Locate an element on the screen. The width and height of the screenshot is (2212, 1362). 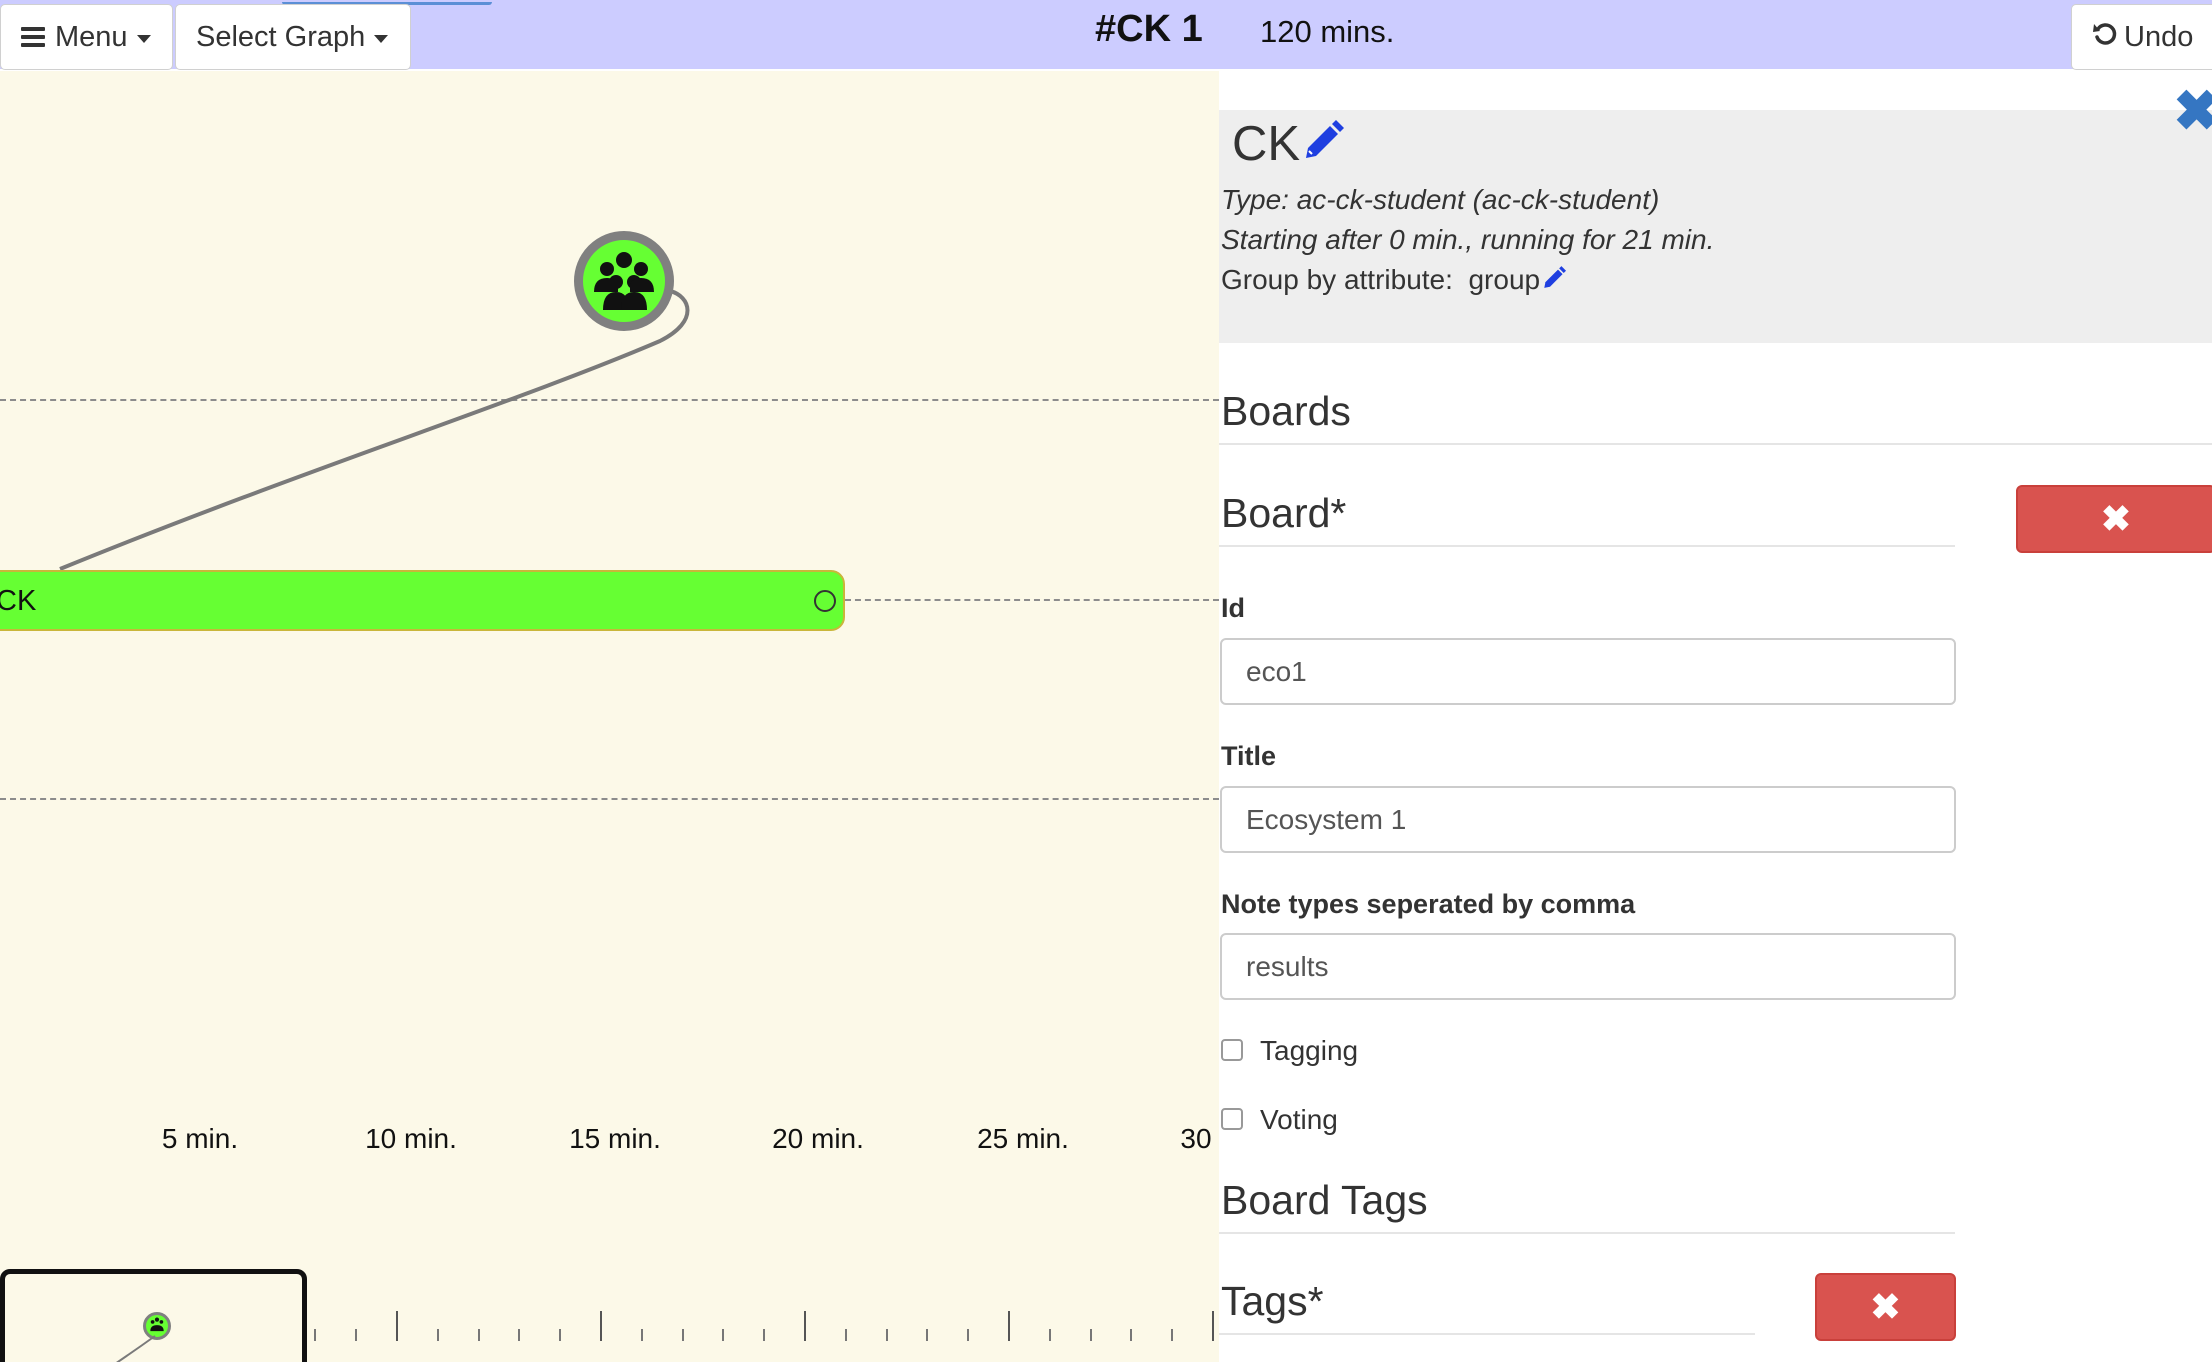
group-by-value: group is located at coordinates (1504, 279).